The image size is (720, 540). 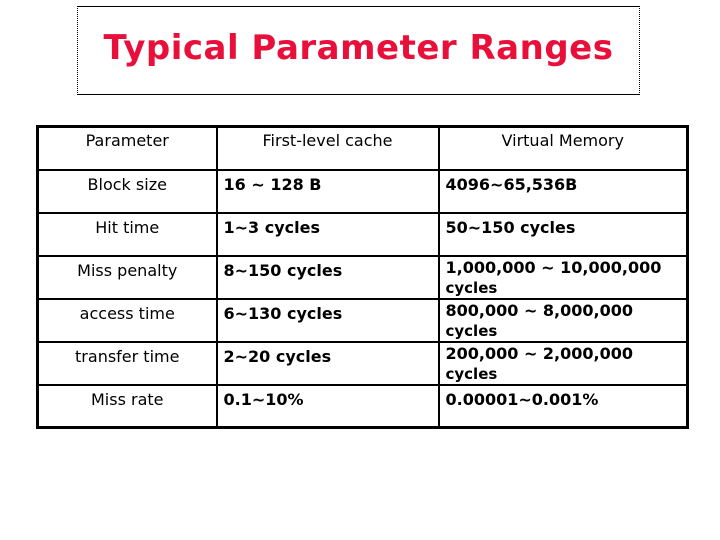 I want to click on cell-vm-text: 4096~65,536B, so click(x=511, y=184).